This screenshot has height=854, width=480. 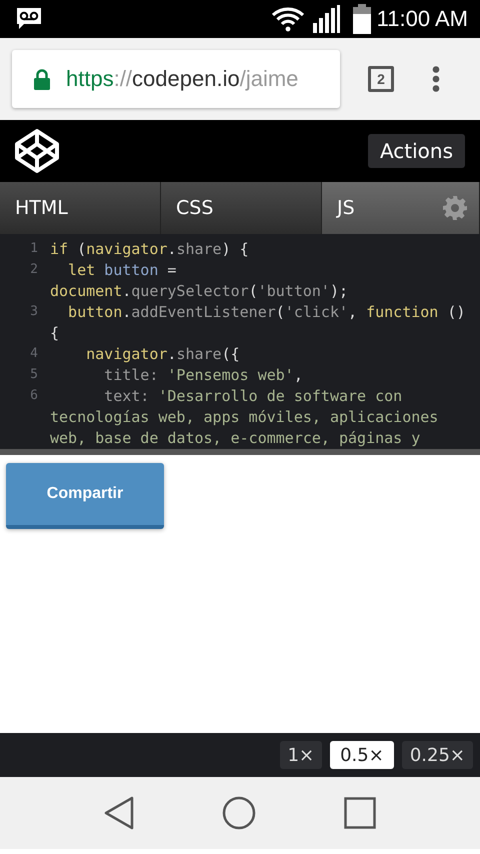 I want to click on line-number: 2, so click(x=34, y=269).